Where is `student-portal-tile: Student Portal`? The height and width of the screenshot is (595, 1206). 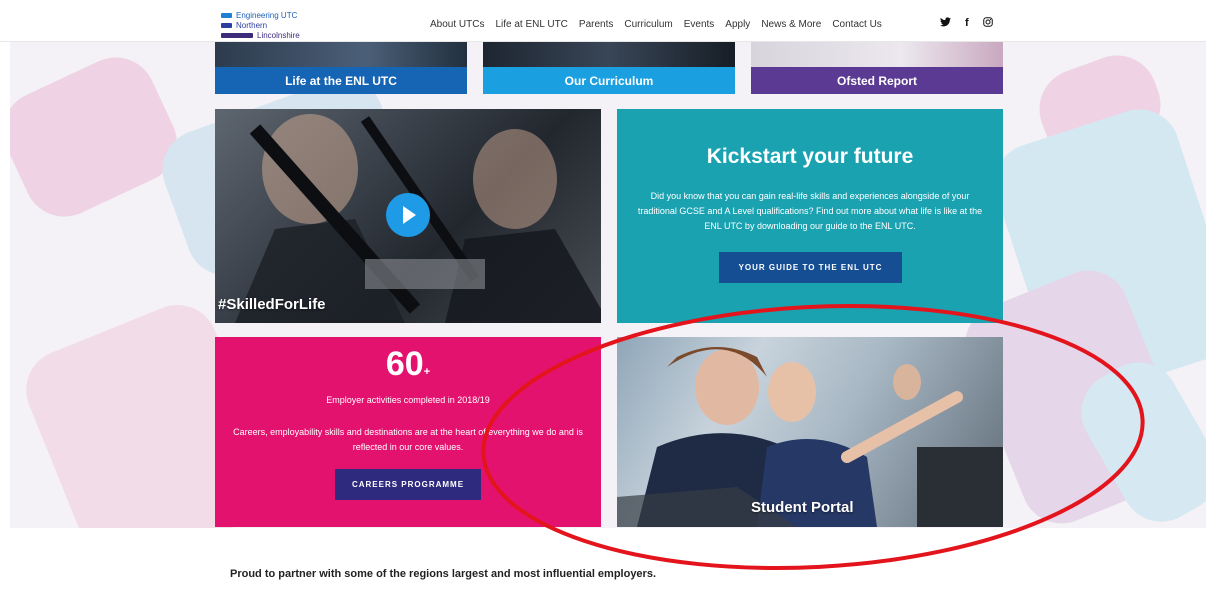
student-portal-tile: Student Portal is located at coordinates (810, 432).